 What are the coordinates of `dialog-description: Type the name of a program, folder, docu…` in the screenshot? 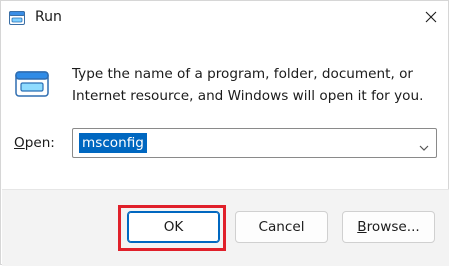 It's located at (252, 85).